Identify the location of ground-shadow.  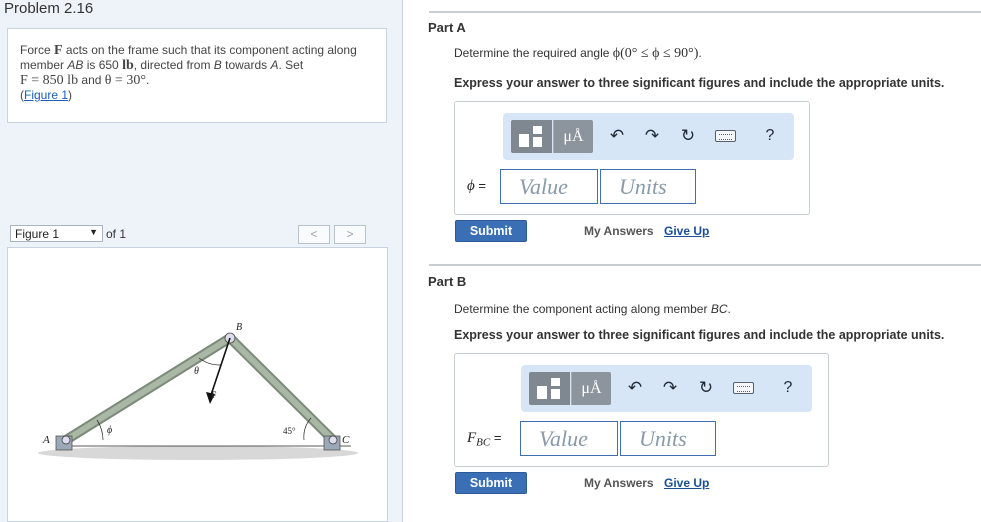
(198, 453).